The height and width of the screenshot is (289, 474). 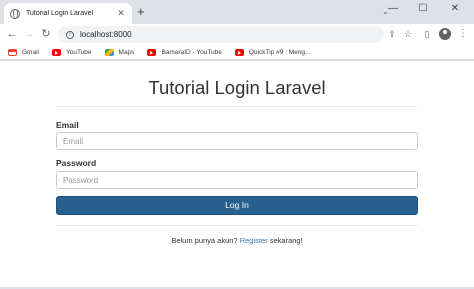 What do you see at coordinates (78, 52) in the screenshot?
I see `bookmark-label: YouTube` at bounding box center [78, 52].